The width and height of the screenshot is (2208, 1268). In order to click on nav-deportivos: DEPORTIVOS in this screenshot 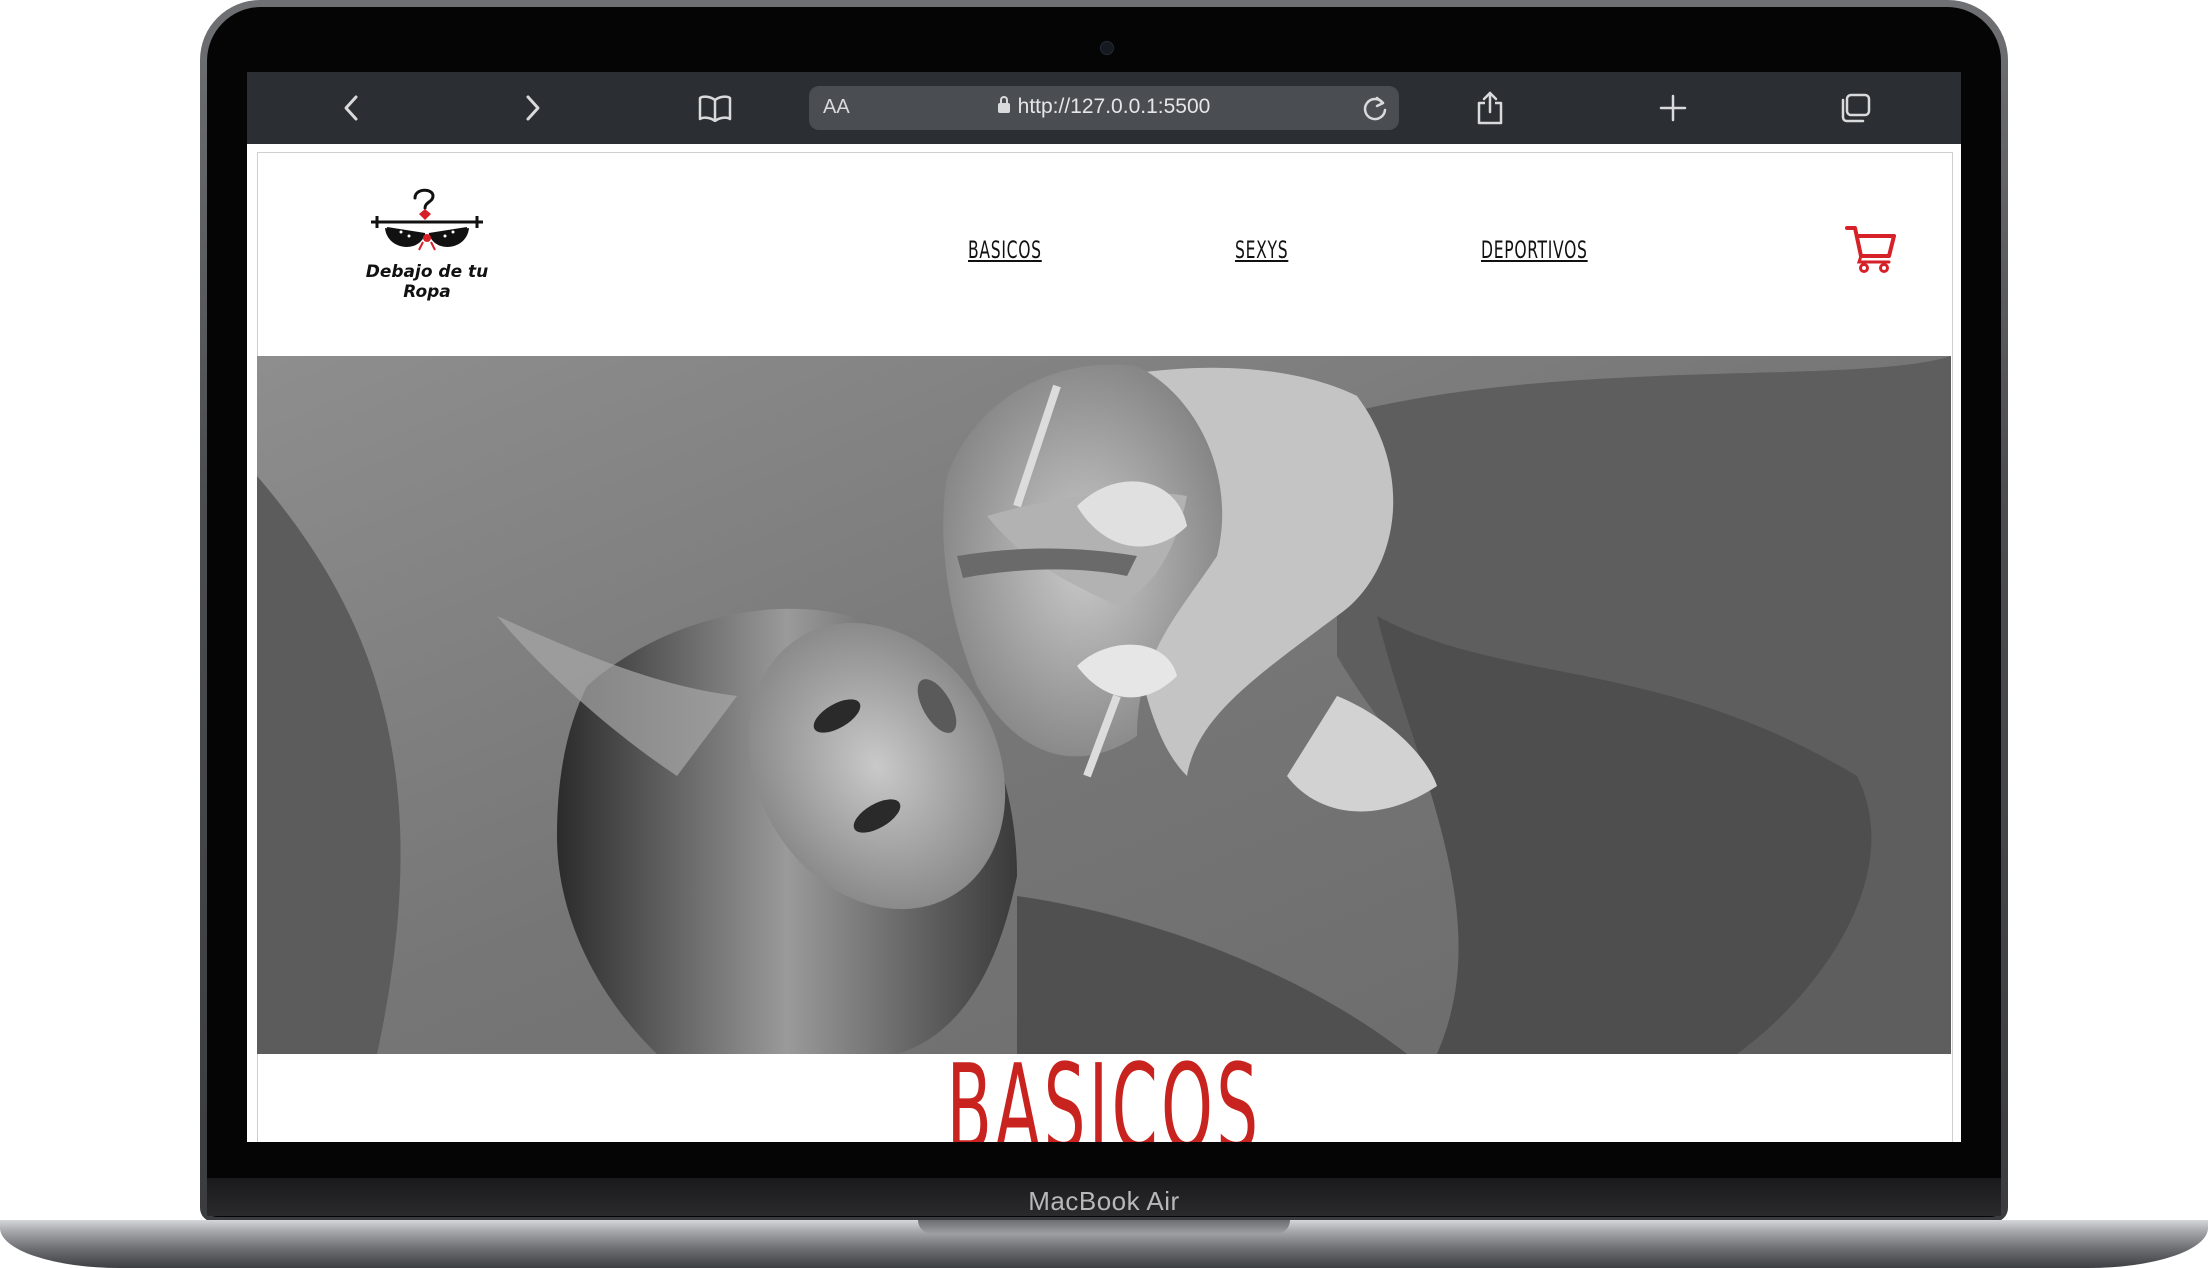, I will do `click(1534, 250)`.